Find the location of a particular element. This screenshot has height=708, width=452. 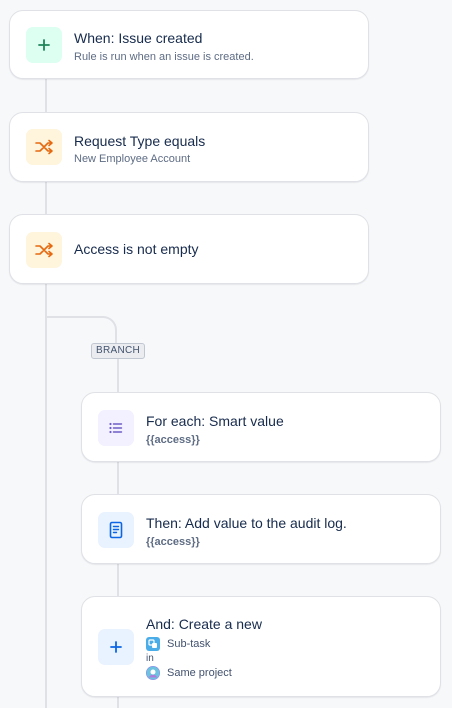

project-label: Same project is located at coordinates (199, 673).